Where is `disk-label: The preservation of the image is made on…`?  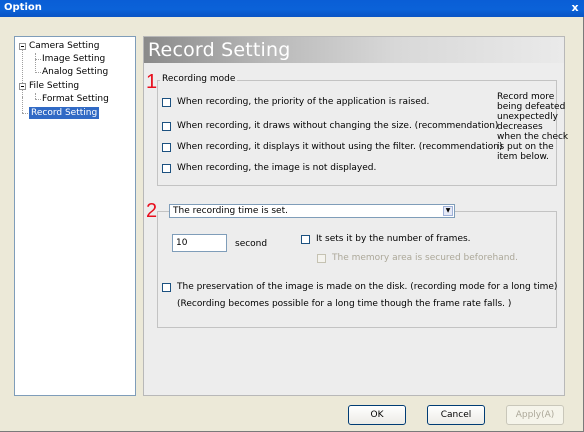 disk-label: The preservation of the image is made on… is located at coordinates (367, 287).